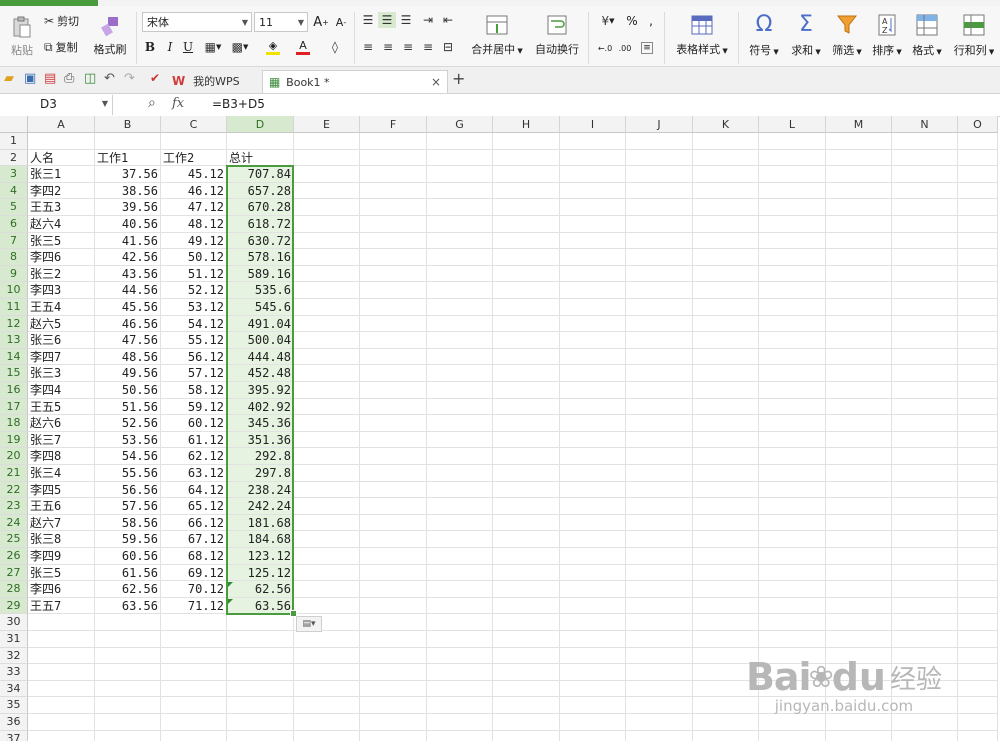  I want to click on cell-c3: 45.12, so click(194, 174).